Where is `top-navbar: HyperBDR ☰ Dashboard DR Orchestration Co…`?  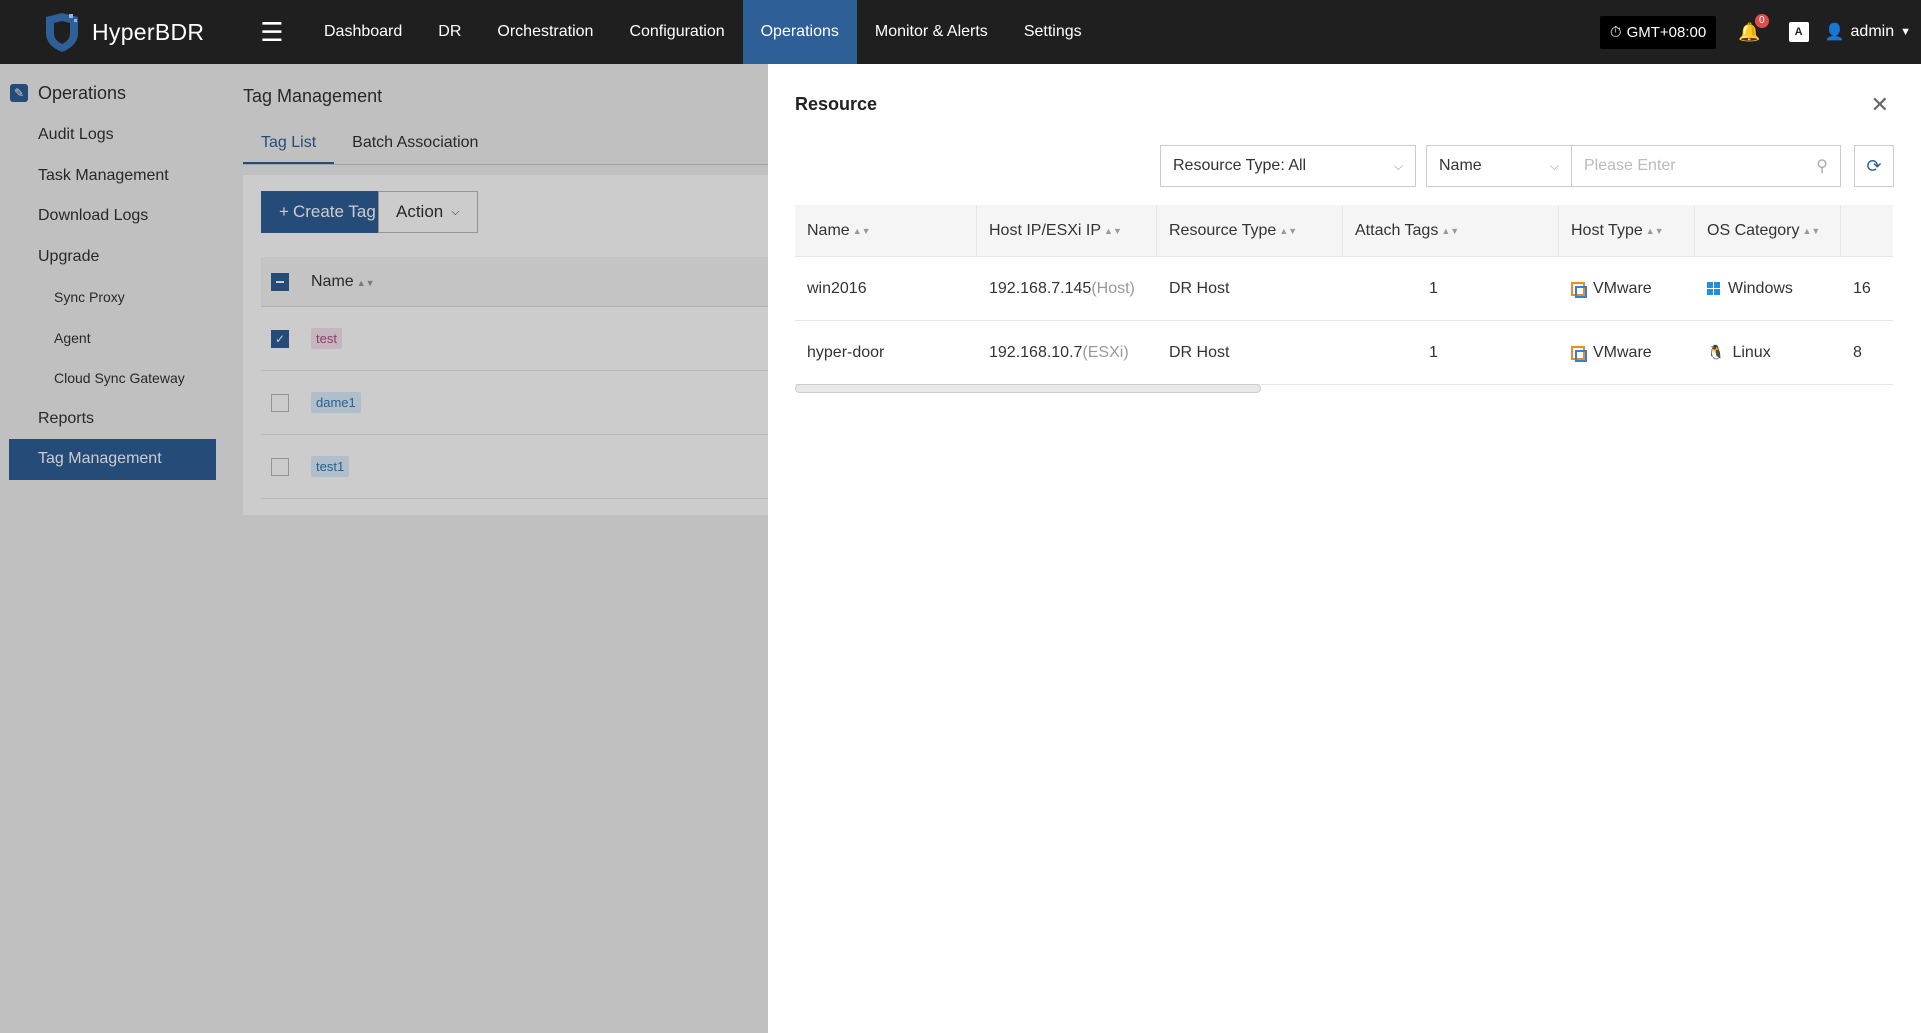
top-navbar: HyperBDR ☰ Dashboard DR Orchestration Co… is located at coordinates (960, 32).